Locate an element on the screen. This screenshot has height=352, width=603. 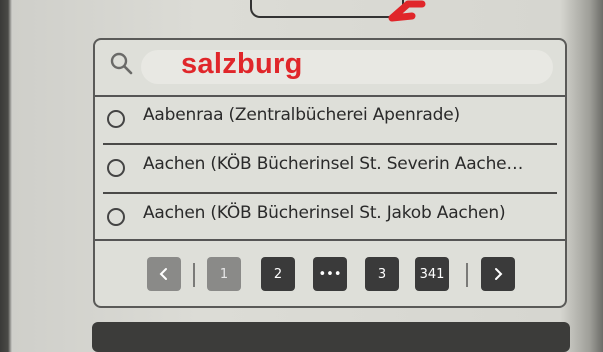
pagination: 1 2 ••• 3 341 is located at coordinates (330, 272).